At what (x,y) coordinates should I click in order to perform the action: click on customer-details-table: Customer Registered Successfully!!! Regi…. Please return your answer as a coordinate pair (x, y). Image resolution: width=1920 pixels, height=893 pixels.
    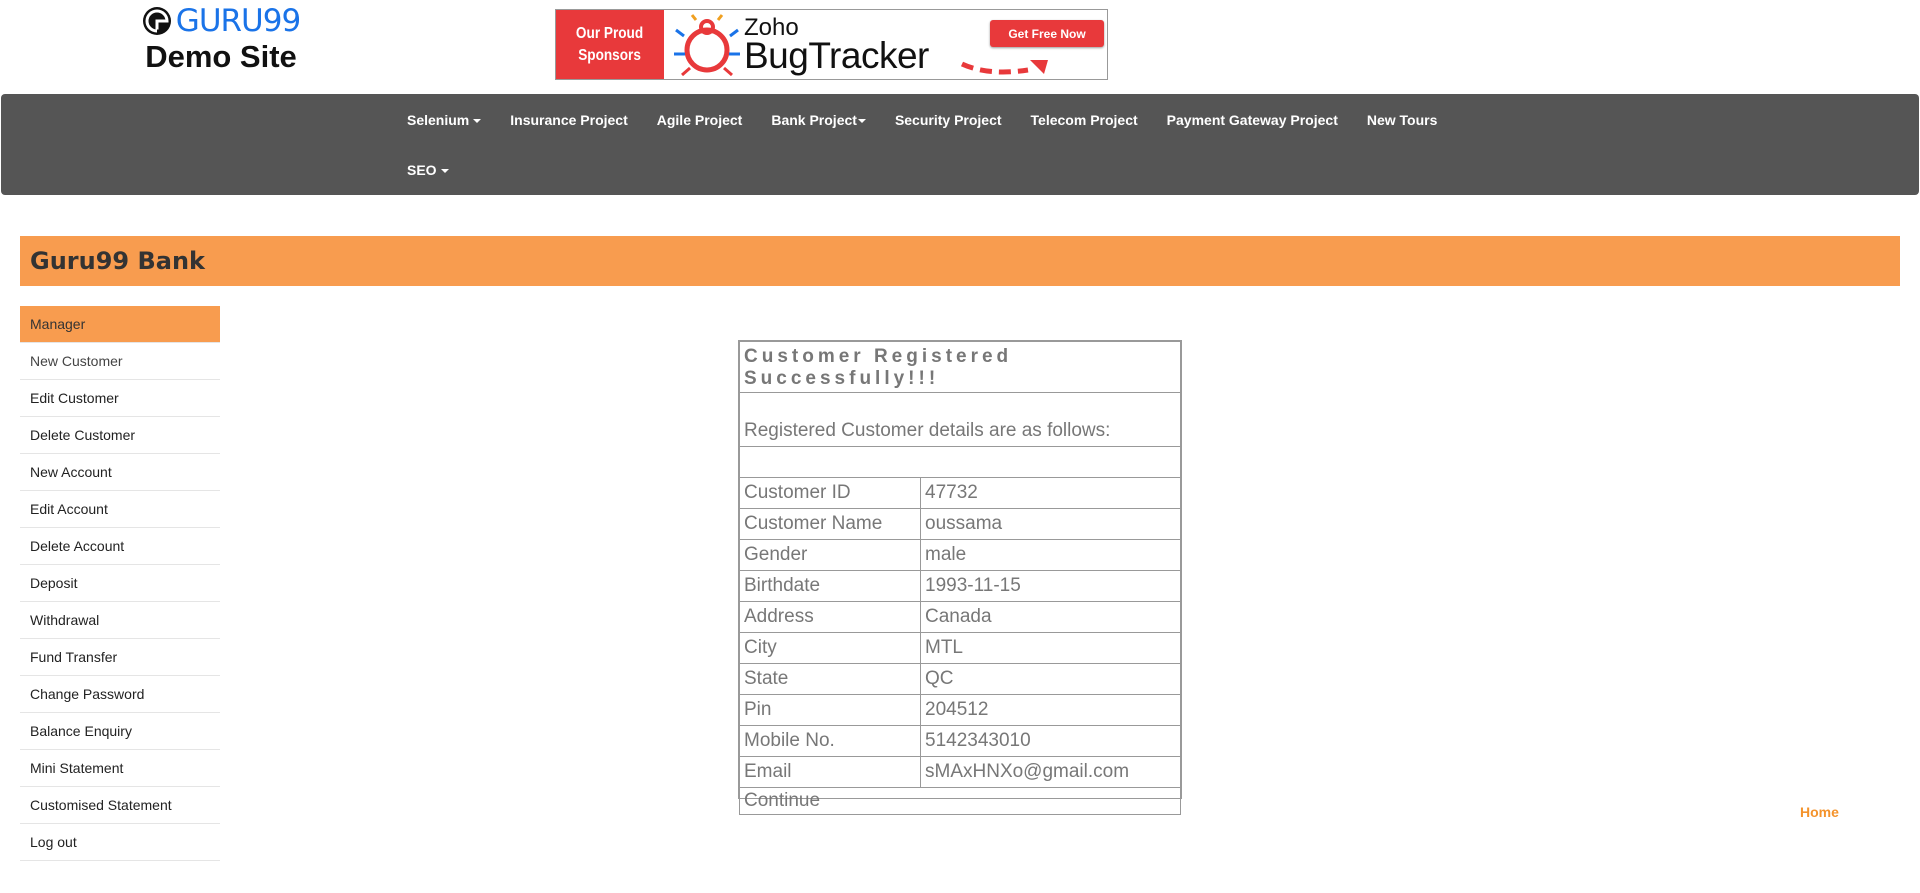
    Looking at the image, I should click on (960, 577).